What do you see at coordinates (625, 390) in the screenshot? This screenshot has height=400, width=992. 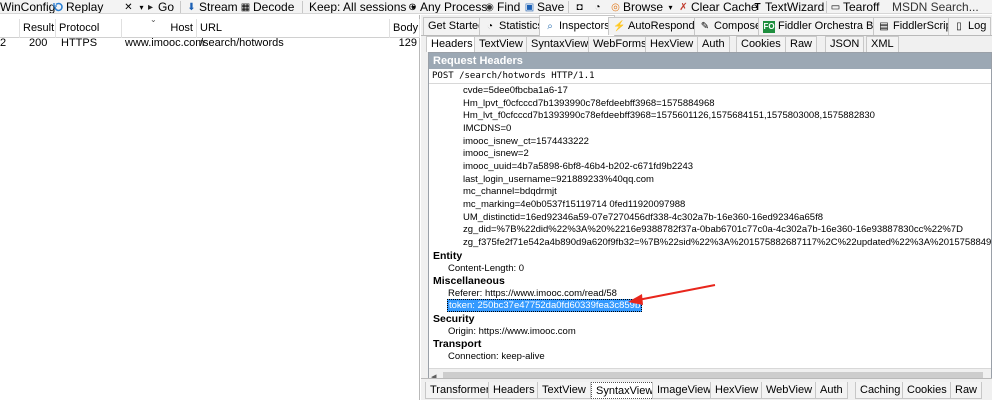 I see `response-tab-syntaxview: SyntaxView` at bounding box center [625, 390].